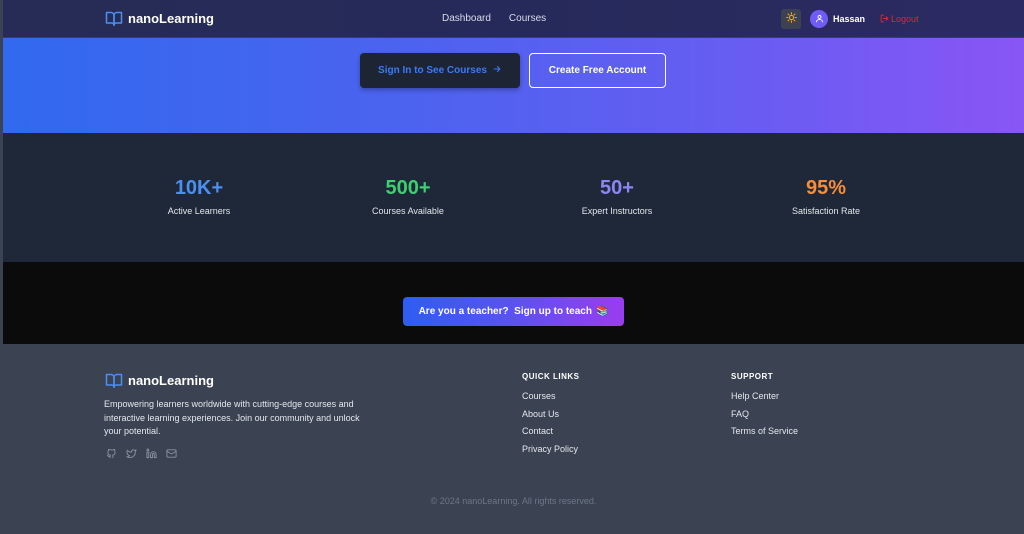 This screenshot has width=1024, height=534. What do you see at coordinates (527, 18) in the screenshot?
I see `nav-link-courses: Courses` at bounding box center [527, 18].